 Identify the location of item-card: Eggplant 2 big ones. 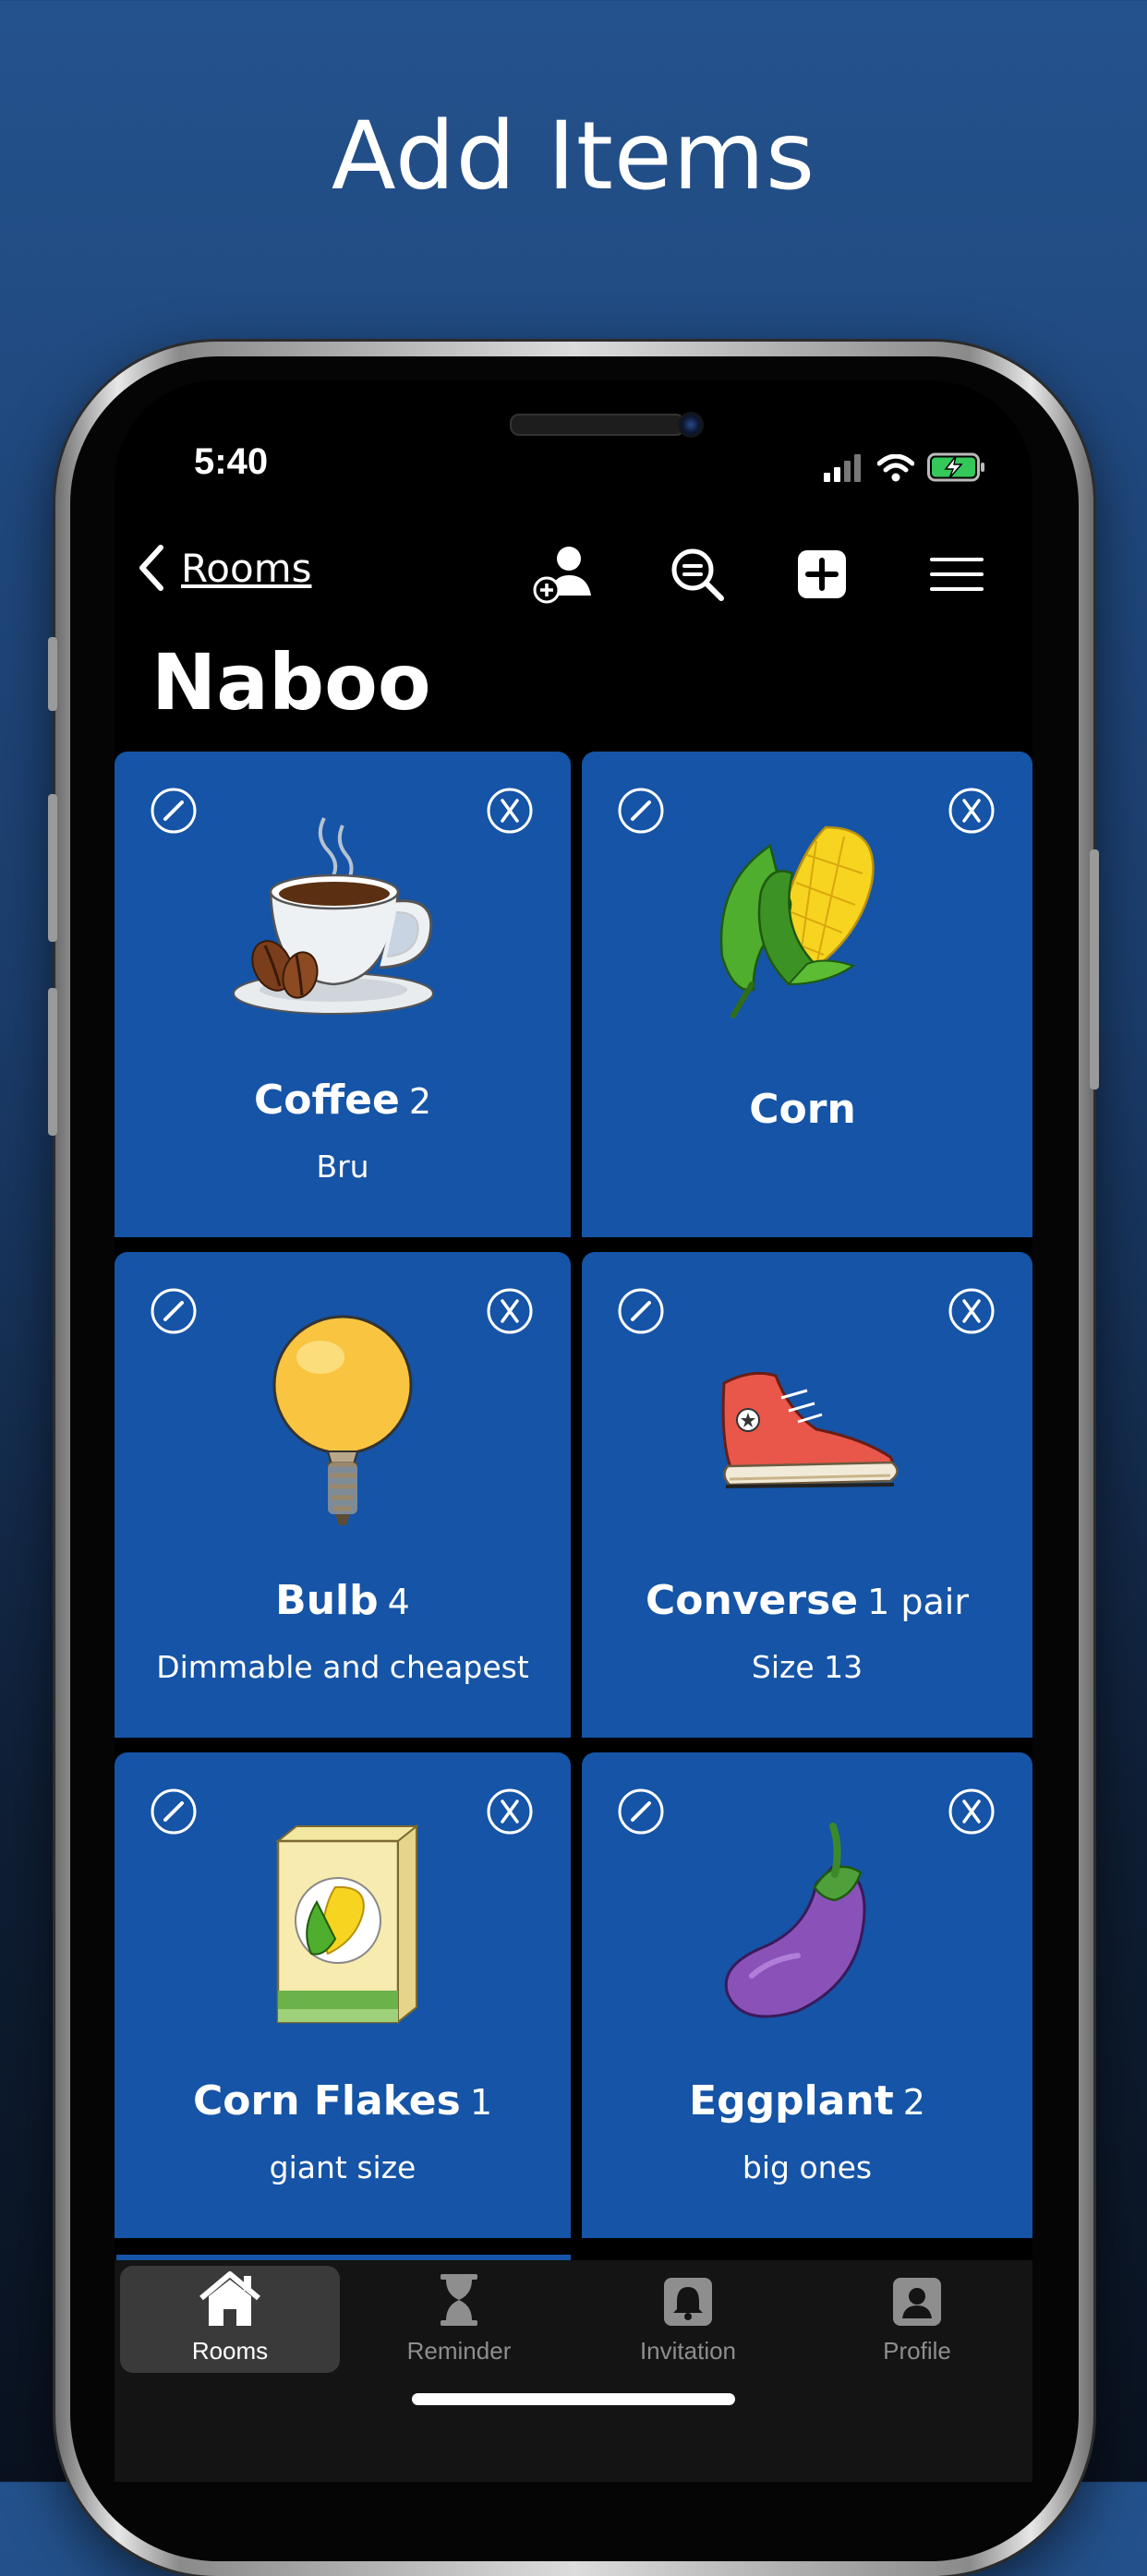
(807, 1995).